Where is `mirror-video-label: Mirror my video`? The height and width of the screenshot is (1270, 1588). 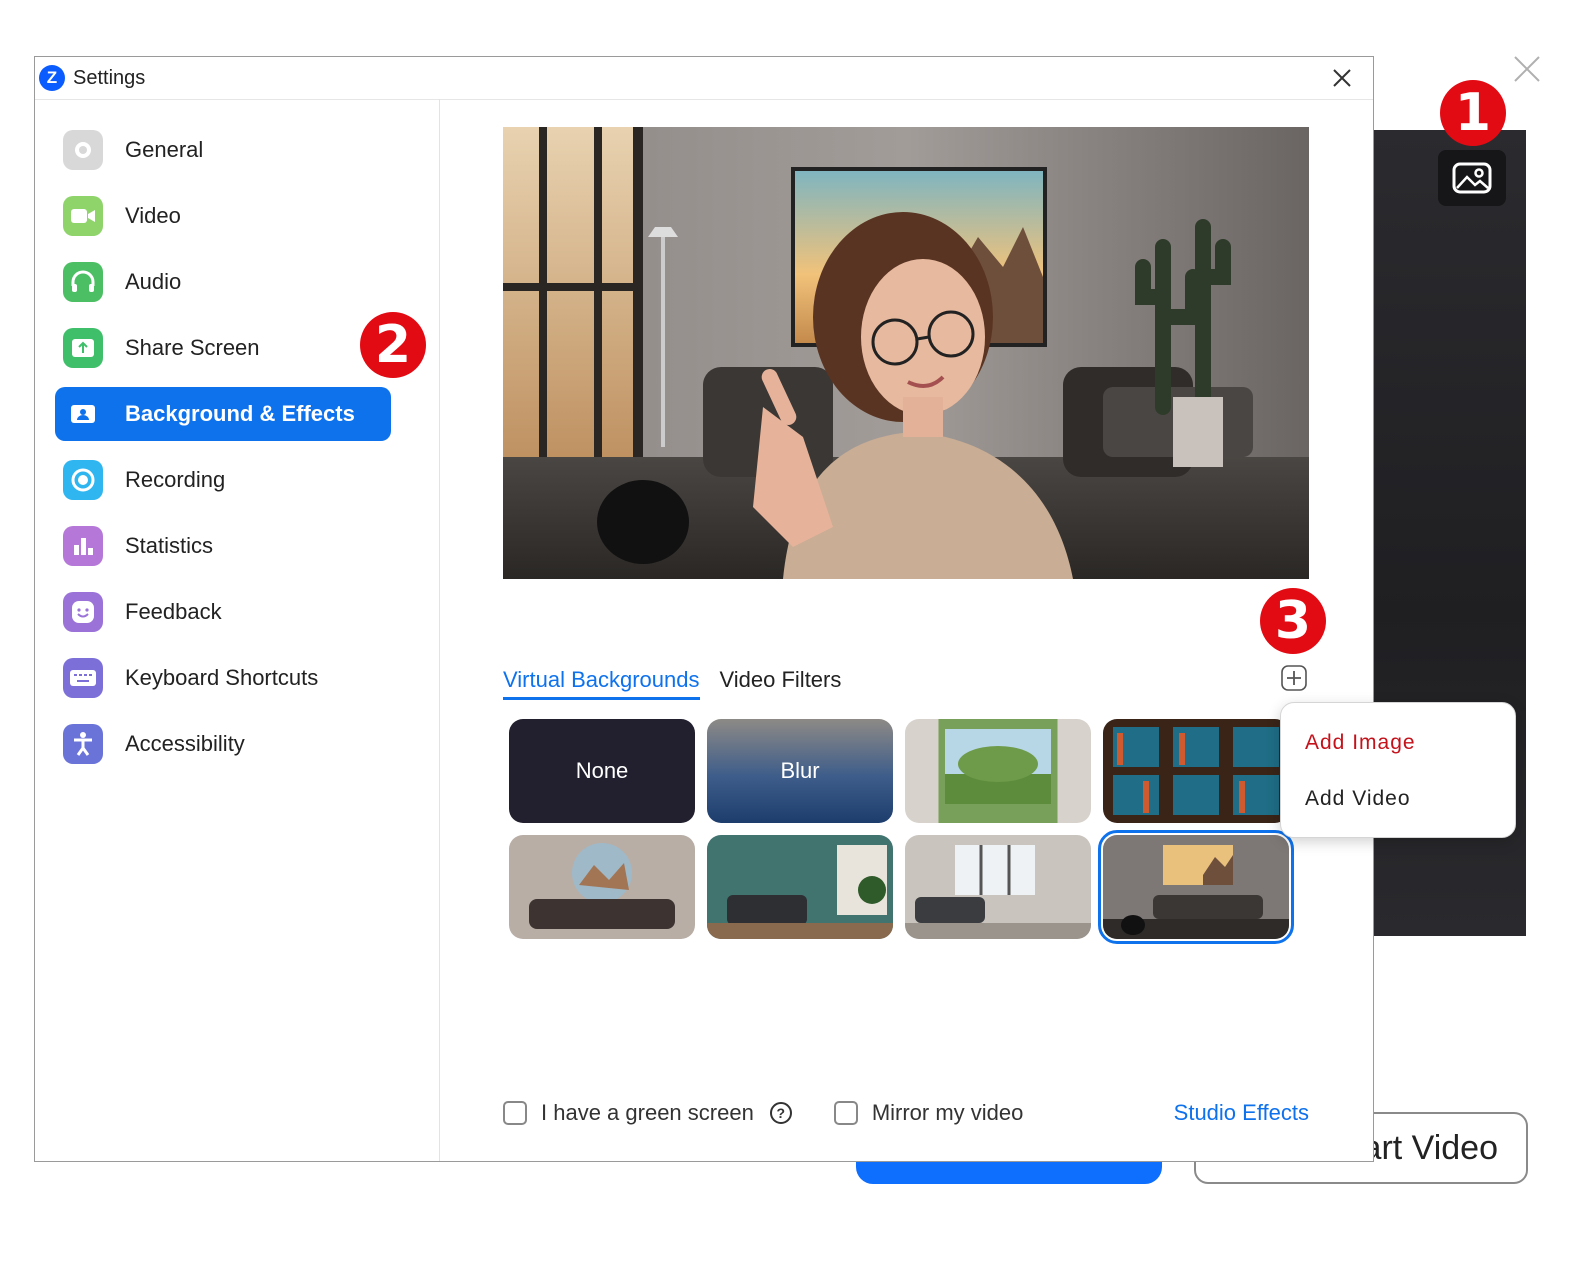 mirror-video-label: Mirror my video is located at coordinates (947, 1112).